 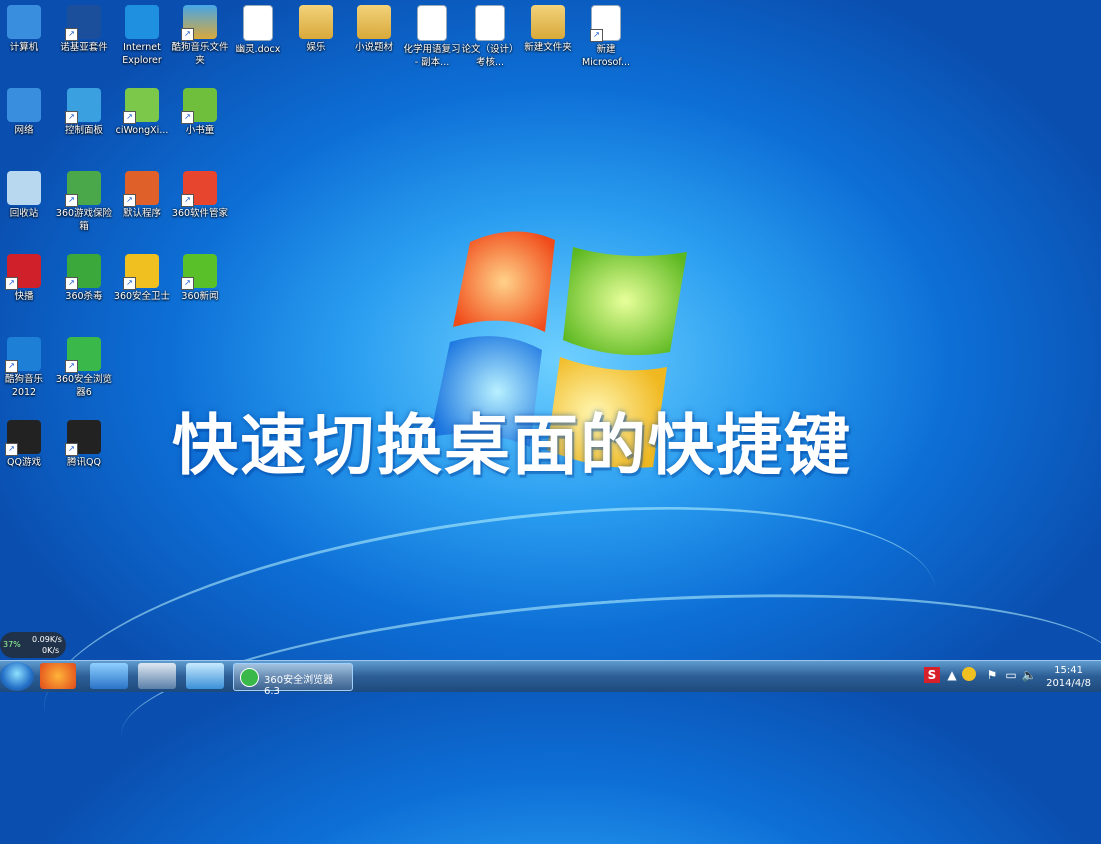 I want to click on network-speed-widget: 37% 0.09K/s 0K/s, so click(x=33, y=645).